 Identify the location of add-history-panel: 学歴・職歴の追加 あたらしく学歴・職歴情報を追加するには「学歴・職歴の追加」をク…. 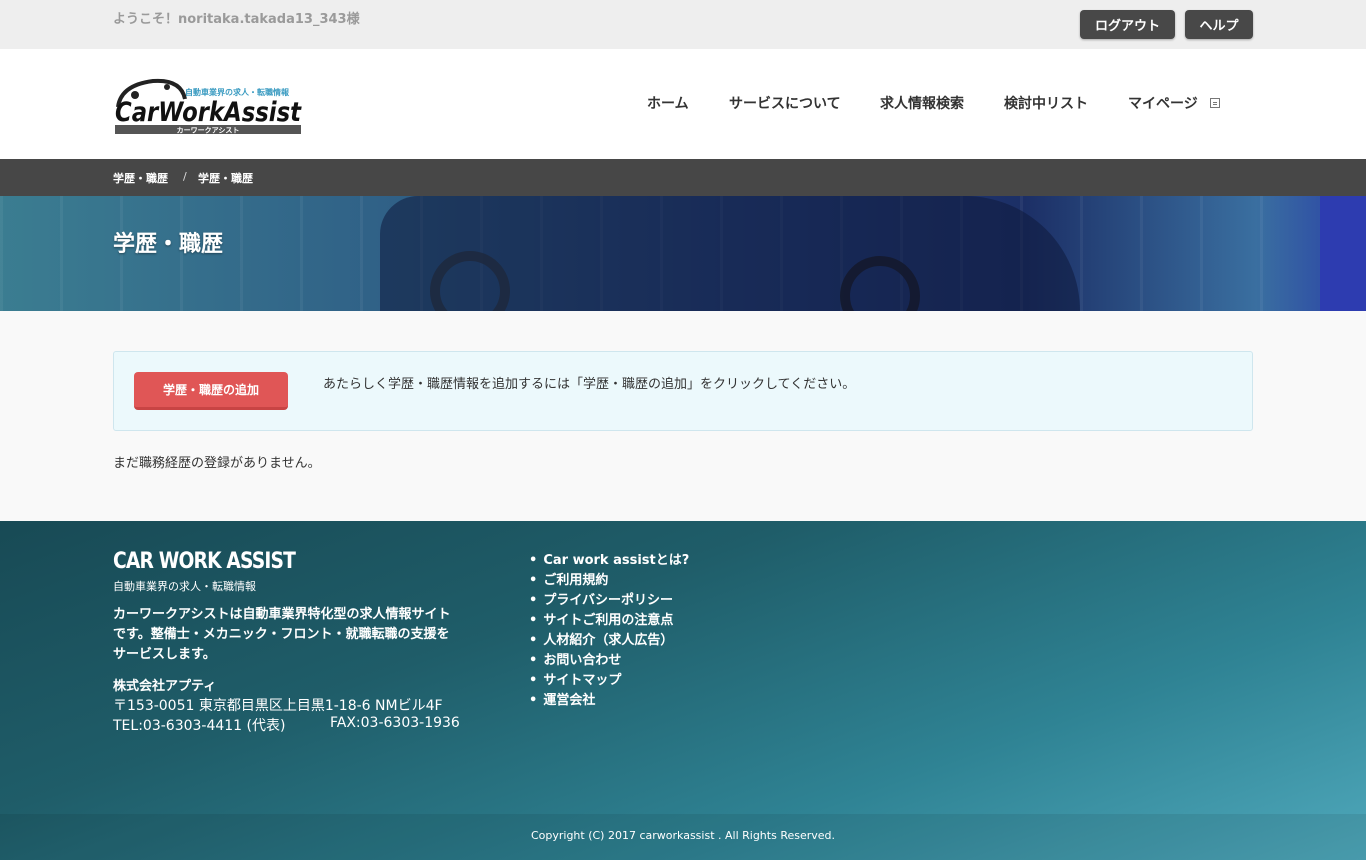
(683, 391).